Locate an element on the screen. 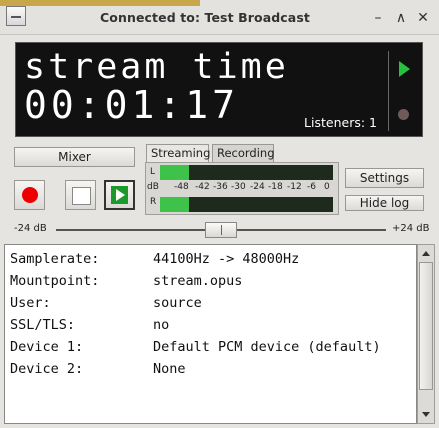 This screenshot has width=439, height=428. scroll-up-icon is located at coordinates (426, 253).